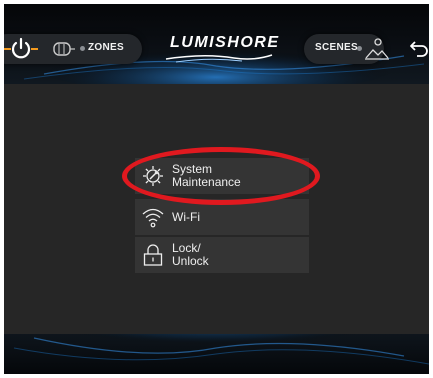 This screenshot has height=378, width=433. Describe the element at coordinates (225, 42) in the screenshot. I see `lumishore-logo: LUMISHORE` at that location.